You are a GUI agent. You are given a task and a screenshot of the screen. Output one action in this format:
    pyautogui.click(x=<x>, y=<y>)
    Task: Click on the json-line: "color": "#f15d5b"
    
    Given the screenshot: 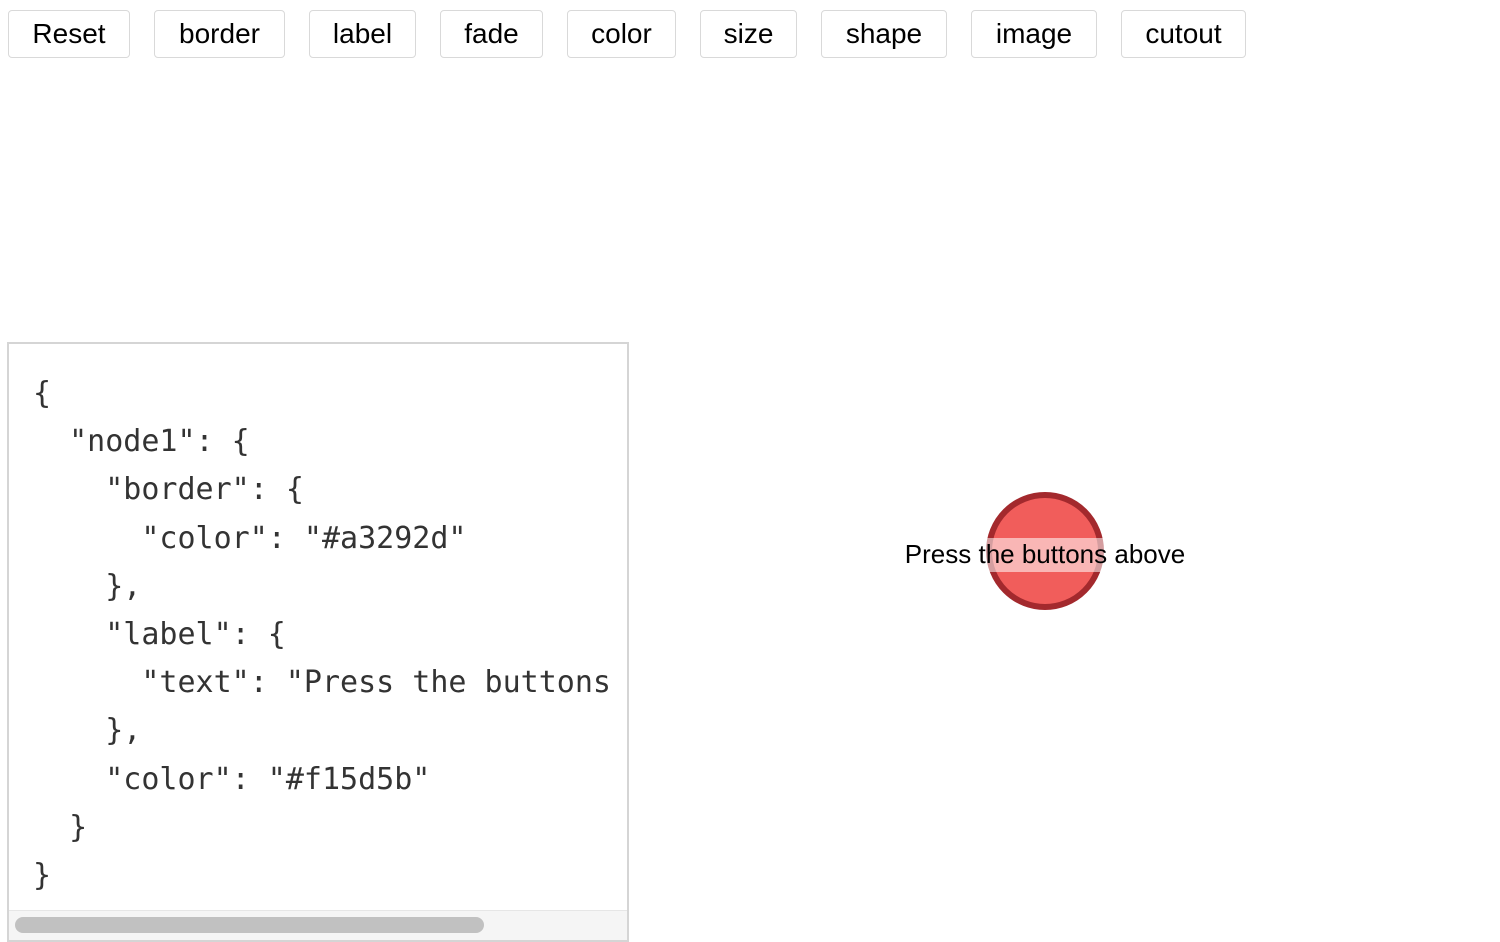 What is the action you would take?
    pyautogui.click(x=232, y=779)
    